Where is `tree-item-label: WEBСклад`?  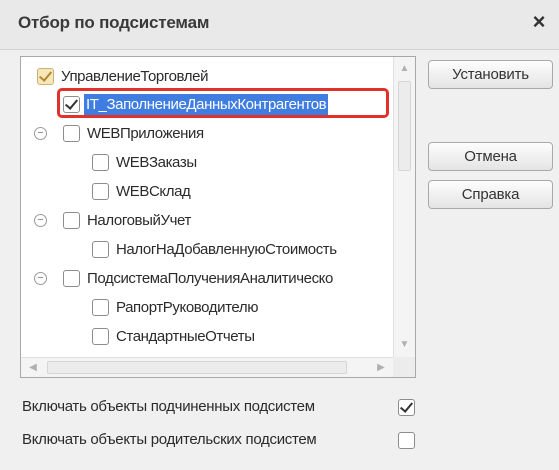
tree-item-label: WEBСклад is located at coordinates (153, 191).